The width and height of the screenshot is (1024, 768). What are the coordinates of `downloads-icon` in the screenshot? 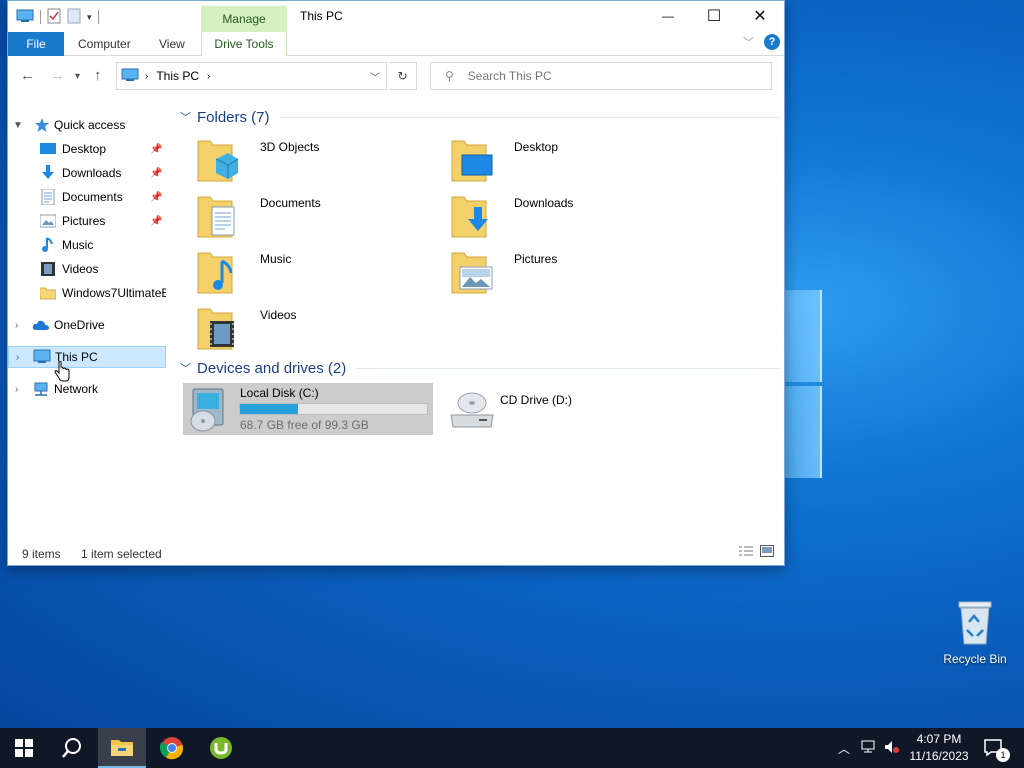 It's located at (48, 173).